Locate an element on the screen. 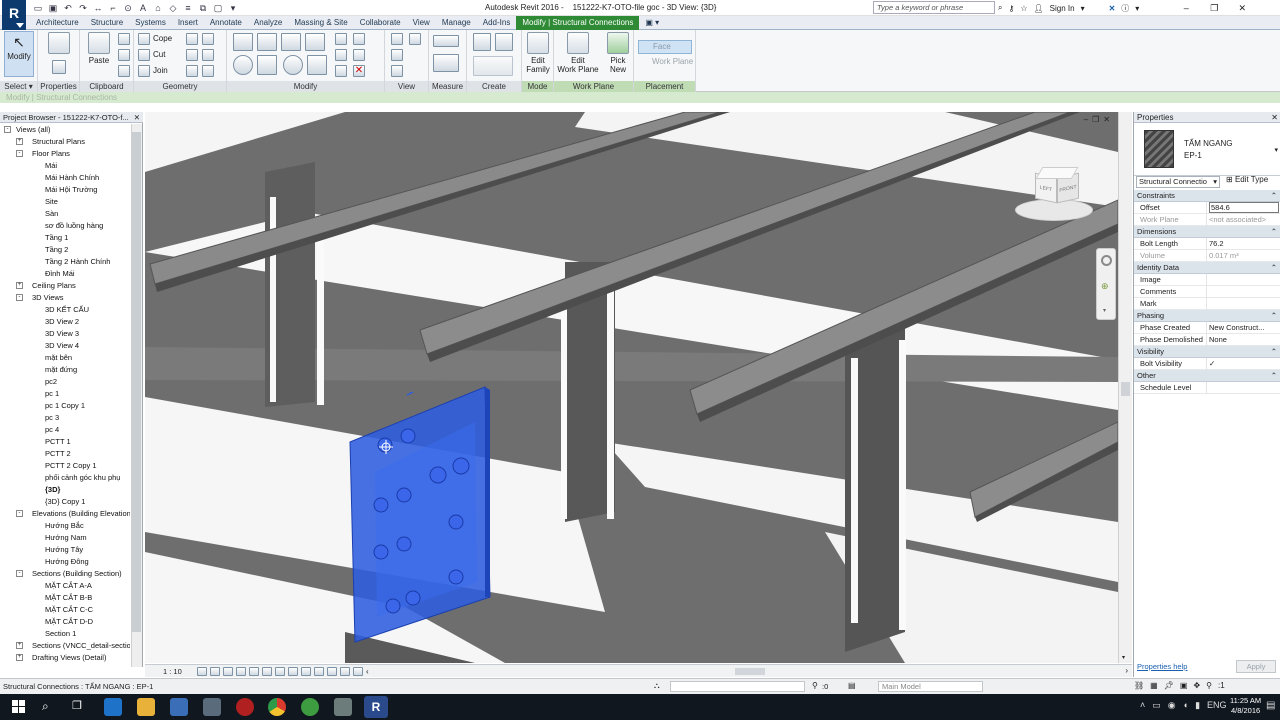 Image resolution: width=1280 pixels, height=720 pixels. tree-item: 3D KẾT CẤU is located at coordinates (67, 309).